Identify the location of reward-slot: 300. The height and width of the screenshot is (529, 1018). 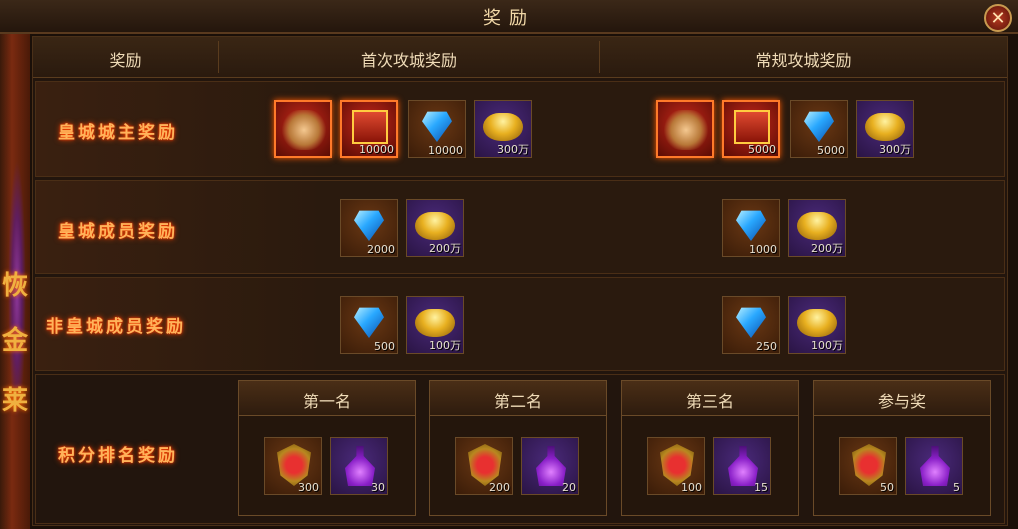
(293, 466).